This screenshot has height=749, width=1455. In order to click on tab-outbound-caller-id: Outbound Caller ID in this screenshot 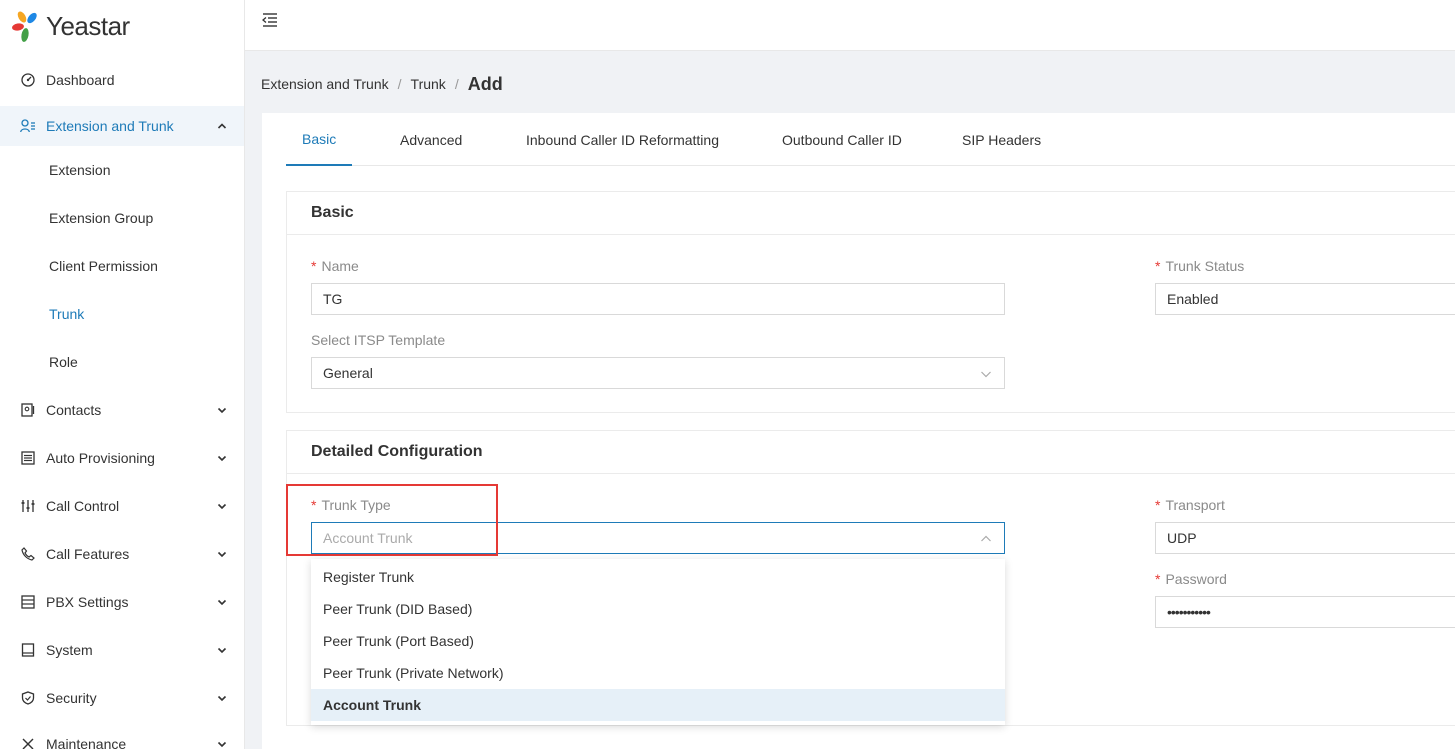, I will do `click(842, 139)`.